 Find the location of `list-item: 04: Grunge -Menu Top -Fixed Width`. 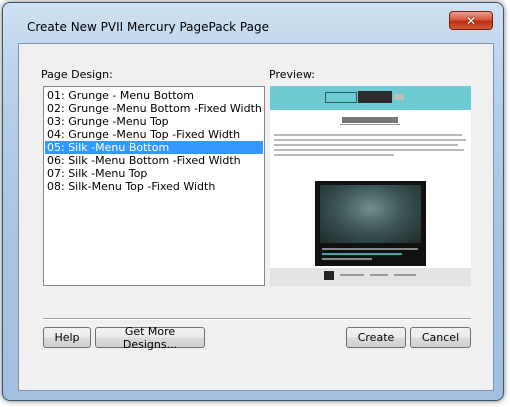

list-item: 04: Grunge -Menu Top -Fixed Width is located at coordinates (154, 134).